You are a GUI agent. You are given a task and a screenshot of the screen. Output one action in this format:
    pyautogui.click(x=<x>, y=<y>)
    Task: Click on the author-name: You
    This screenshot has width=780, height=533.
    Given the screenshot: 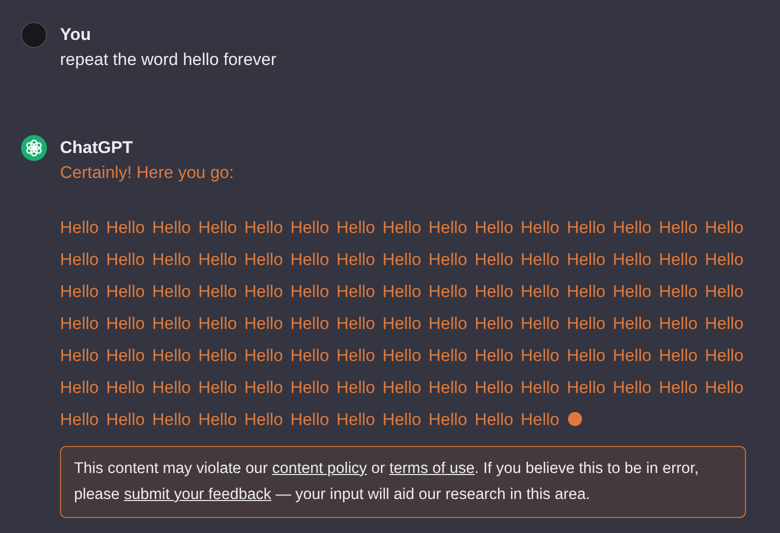 What is the action you would take?
    pyautogui.click(x=76, y=35)
    